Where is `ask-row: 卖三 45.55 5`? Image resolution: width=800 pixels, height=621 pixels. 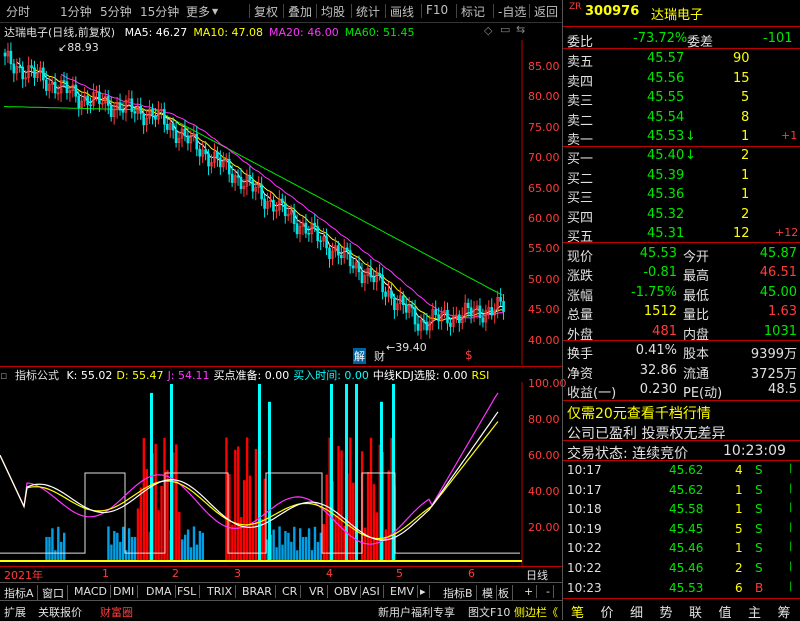
ask-row: 卖三 45.55 5 is located at coordinates (681, 98).